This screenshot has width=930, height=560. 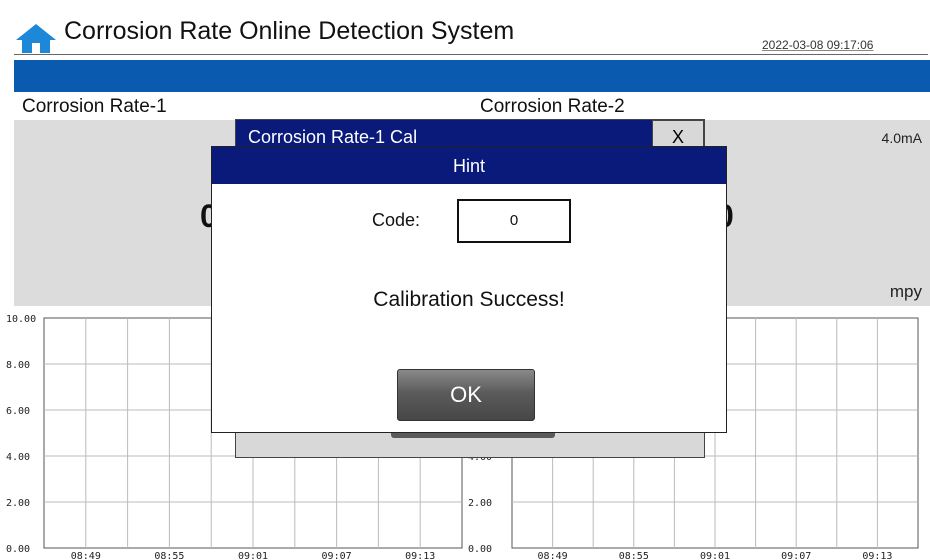 What do you see at coordinates (552, 106) in the screenshot?
I see `rate2-label: Corrosion Rate-2` at bounding box center [552, 106].